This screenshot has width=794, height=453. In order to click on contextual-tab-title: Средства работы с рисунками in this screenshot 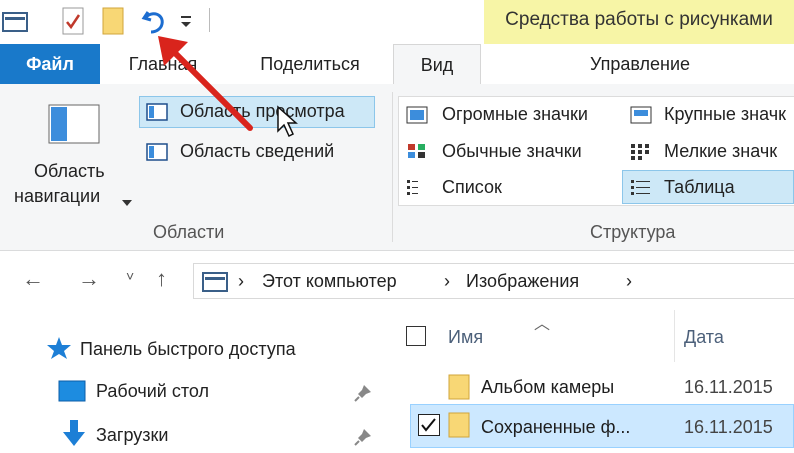, I will do `click(639, 19)`.